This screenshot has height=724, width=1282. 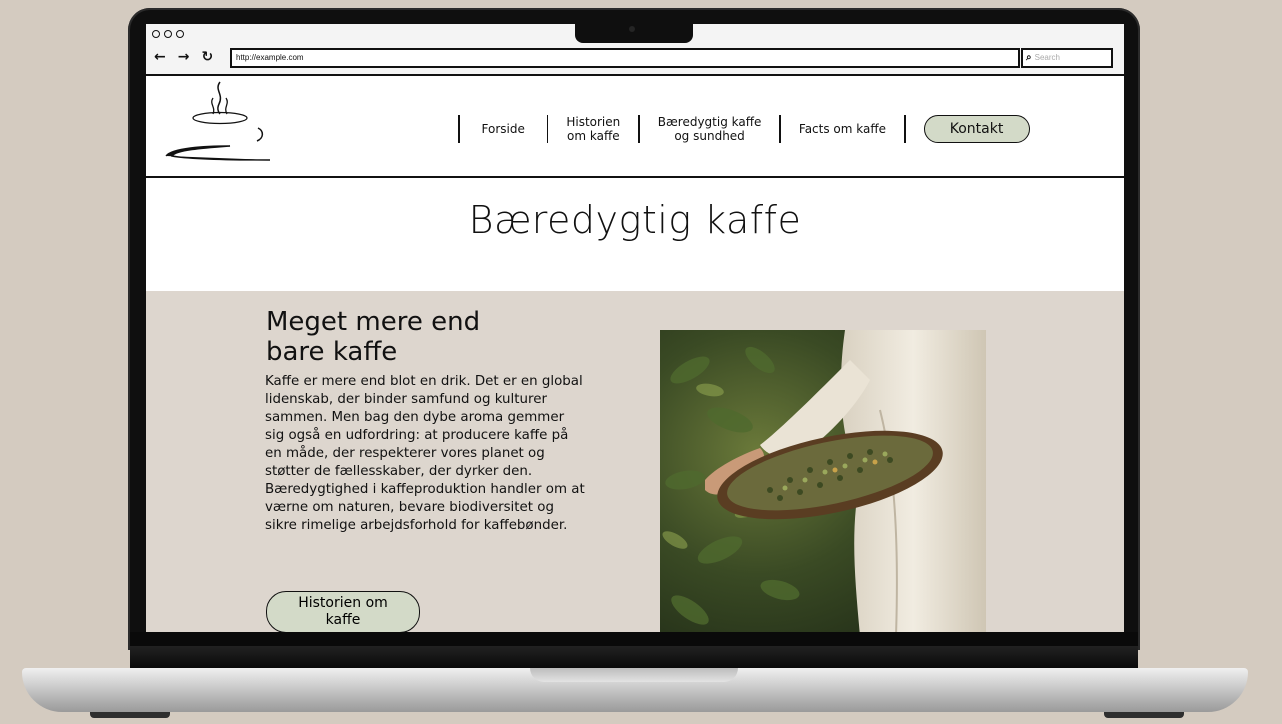 I want to click on nav-item-label: Facts om kaffe, so click(x=842, y=128).